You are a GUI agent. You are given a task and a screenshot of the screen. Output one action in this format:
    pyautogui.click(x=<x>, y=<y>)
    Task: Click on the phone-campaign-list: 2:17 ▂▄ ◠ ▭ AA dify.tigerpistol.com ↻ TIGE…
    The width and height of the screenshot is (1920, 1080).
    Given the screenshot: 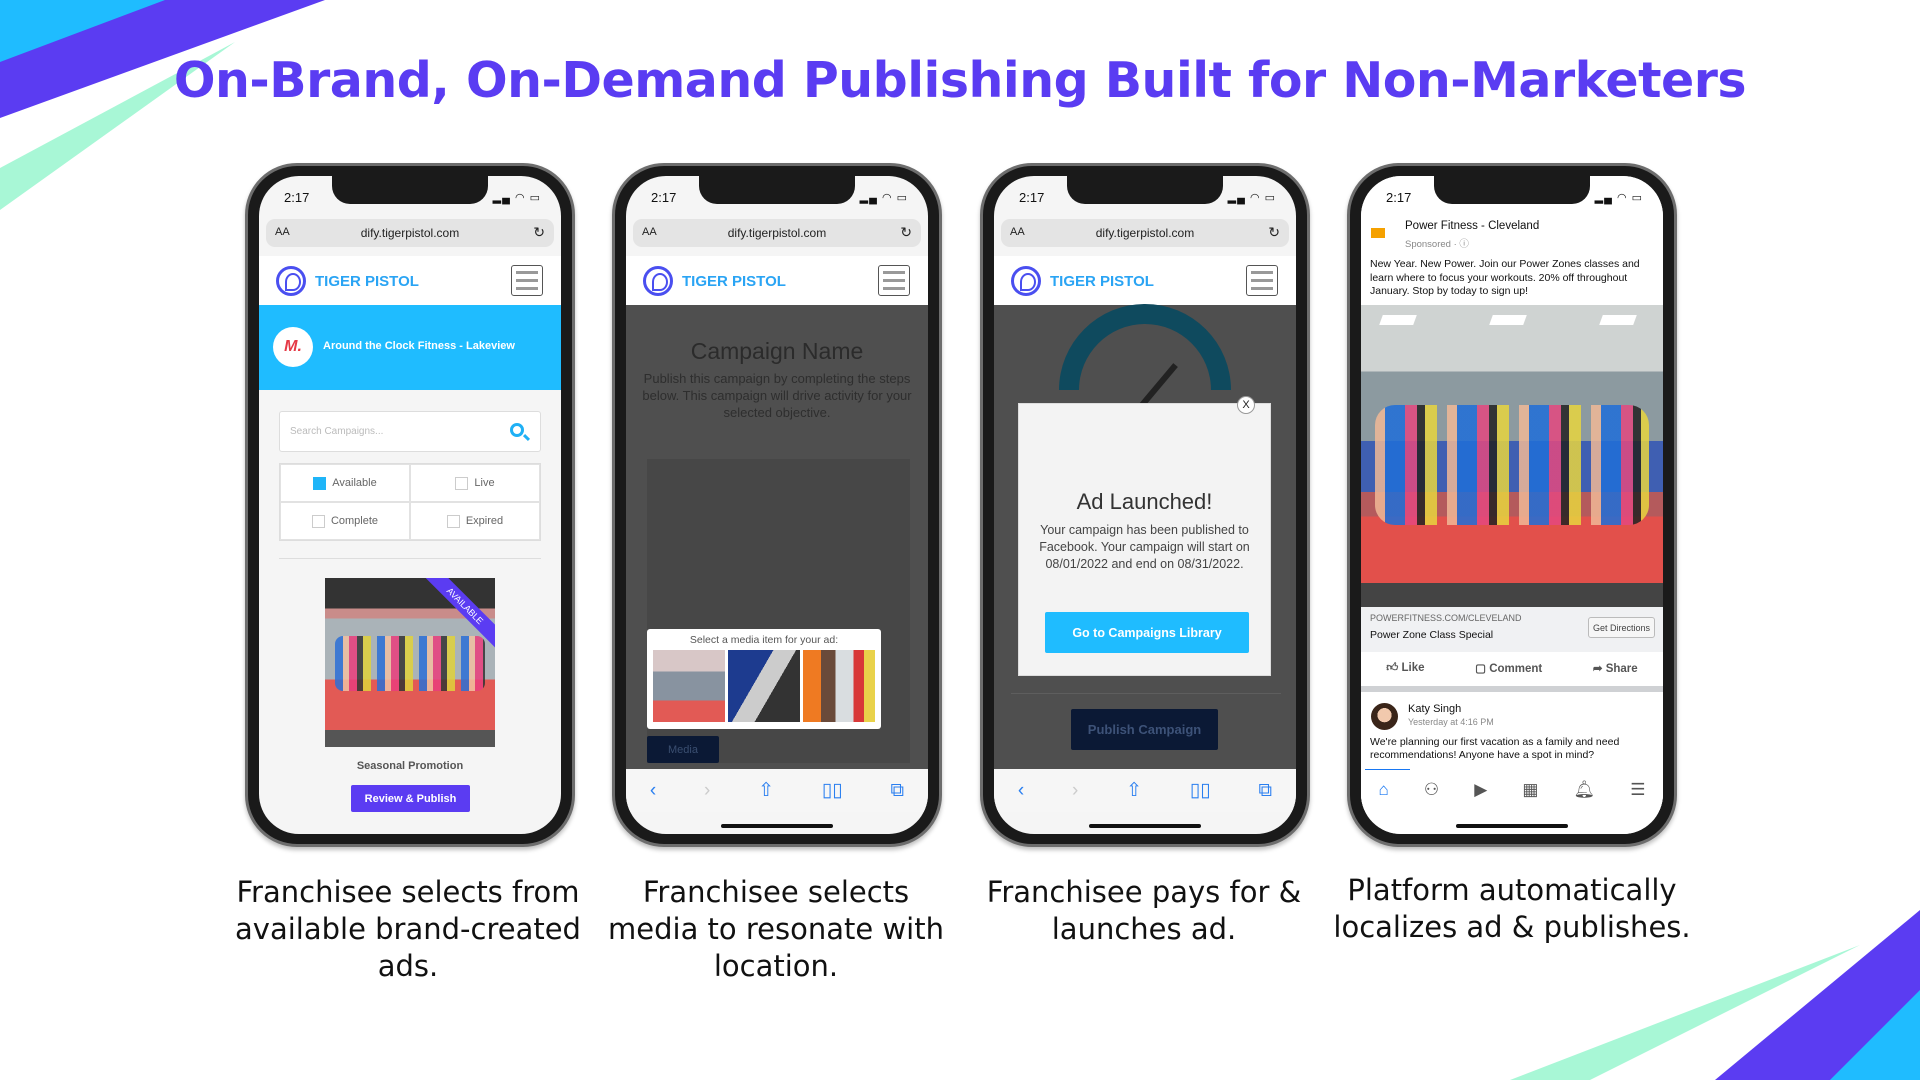 What is the action you would take?
    pyautogui.click(x=410, y=505)
    